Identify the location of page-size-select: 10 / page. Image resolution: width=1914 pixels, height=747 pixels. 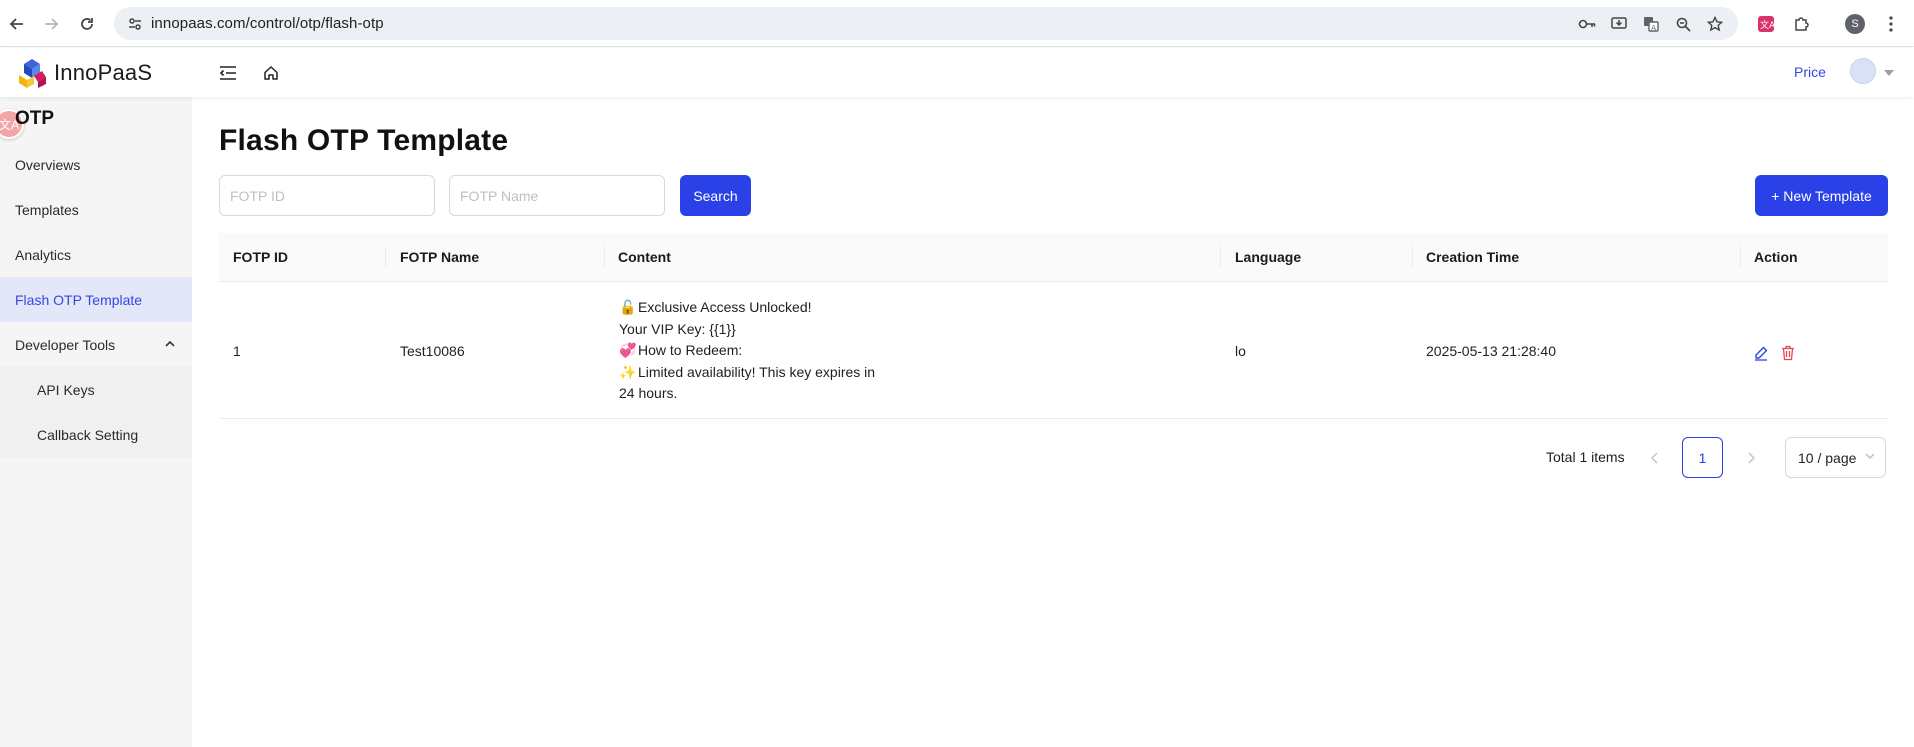
(1835, 457).